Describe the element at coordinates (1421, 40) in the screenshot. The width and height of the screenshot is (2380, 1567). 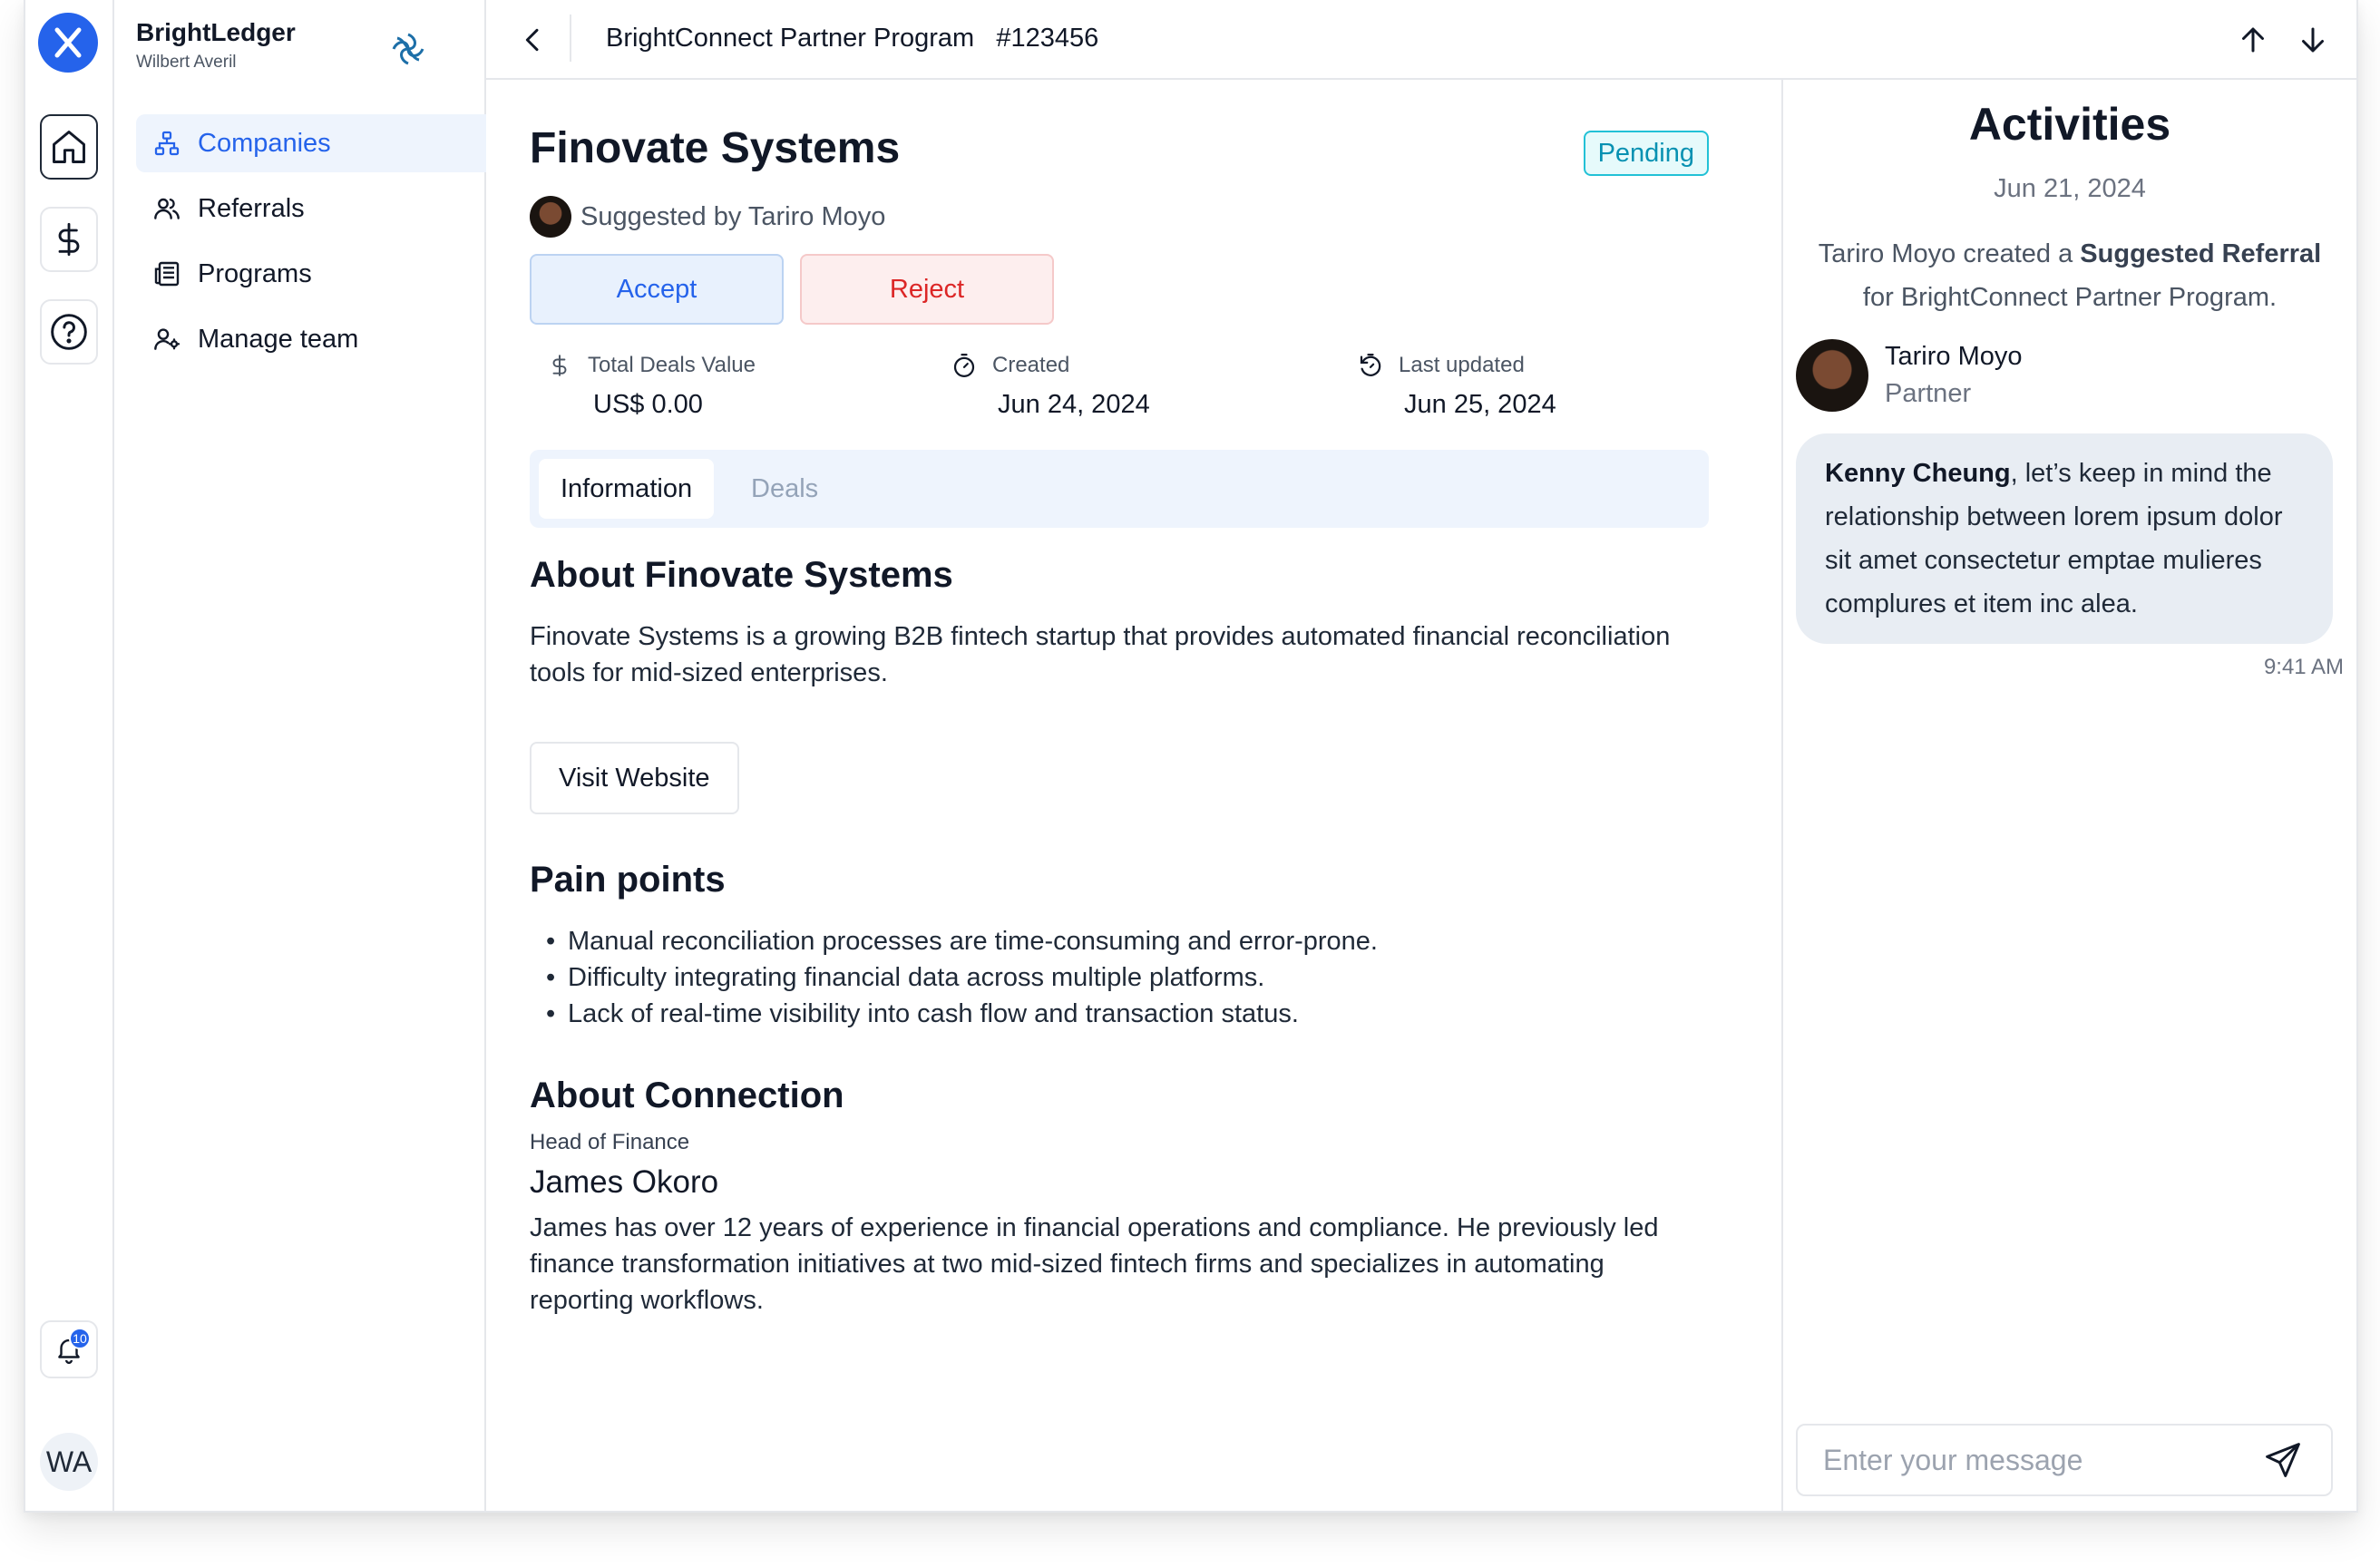
I see `topbar: BrightConnect Partner Program #123456` at that location.